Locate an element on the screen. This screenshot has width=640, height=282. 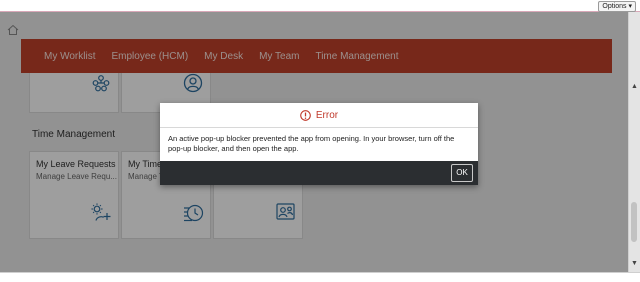
ok-button: OK is located at coordinates (462, 173).